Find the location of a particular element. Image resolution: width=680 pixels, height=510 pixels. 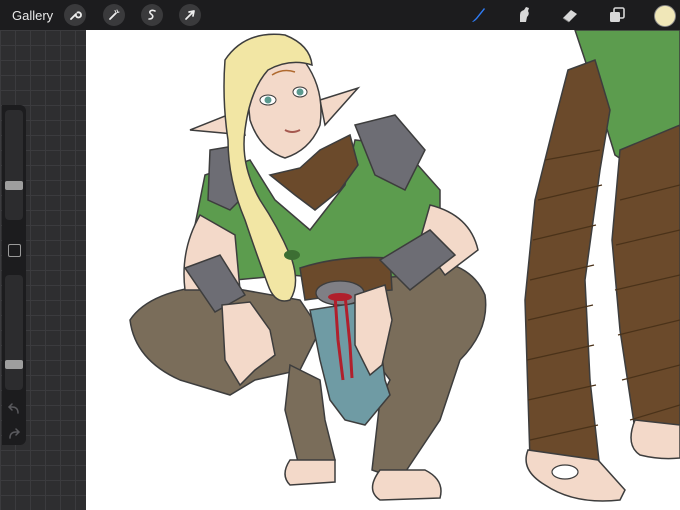

layers-icon is located at coordinates (617, 14).